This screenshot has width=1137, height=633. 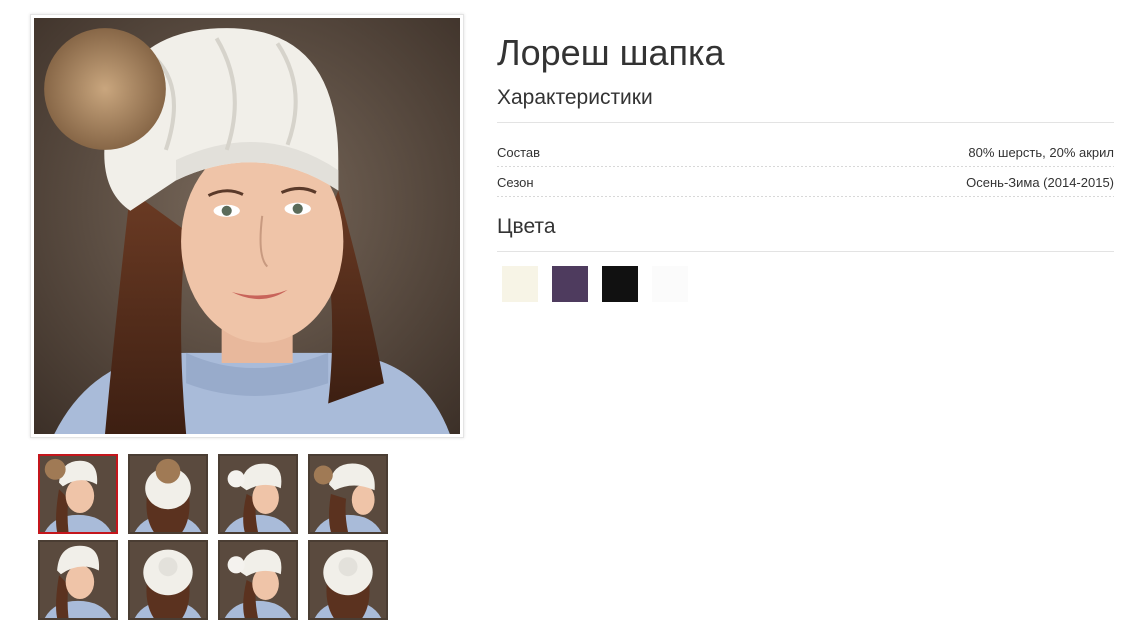 I want to click on spec-label: Состав, so click(x=519, y=152).